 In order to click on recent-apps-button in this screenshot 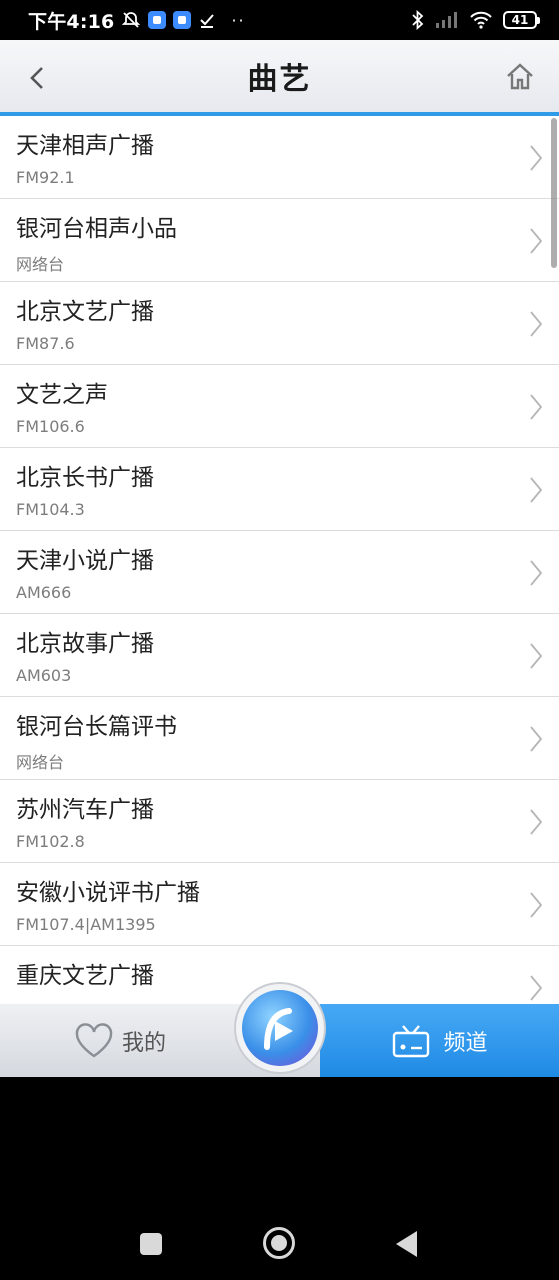, I will do `click(151, 1244)`.